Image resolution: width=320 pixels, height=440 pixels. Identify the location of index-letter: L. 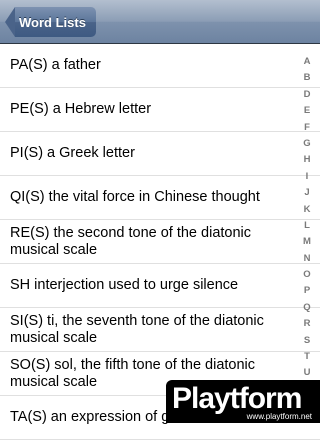
(307, 226).